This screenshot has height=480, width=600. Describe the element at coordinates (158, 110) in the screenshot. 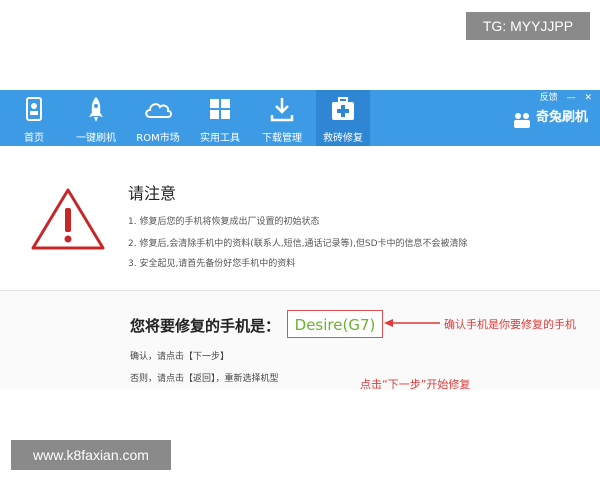

I see `cloud-icon` at that location.